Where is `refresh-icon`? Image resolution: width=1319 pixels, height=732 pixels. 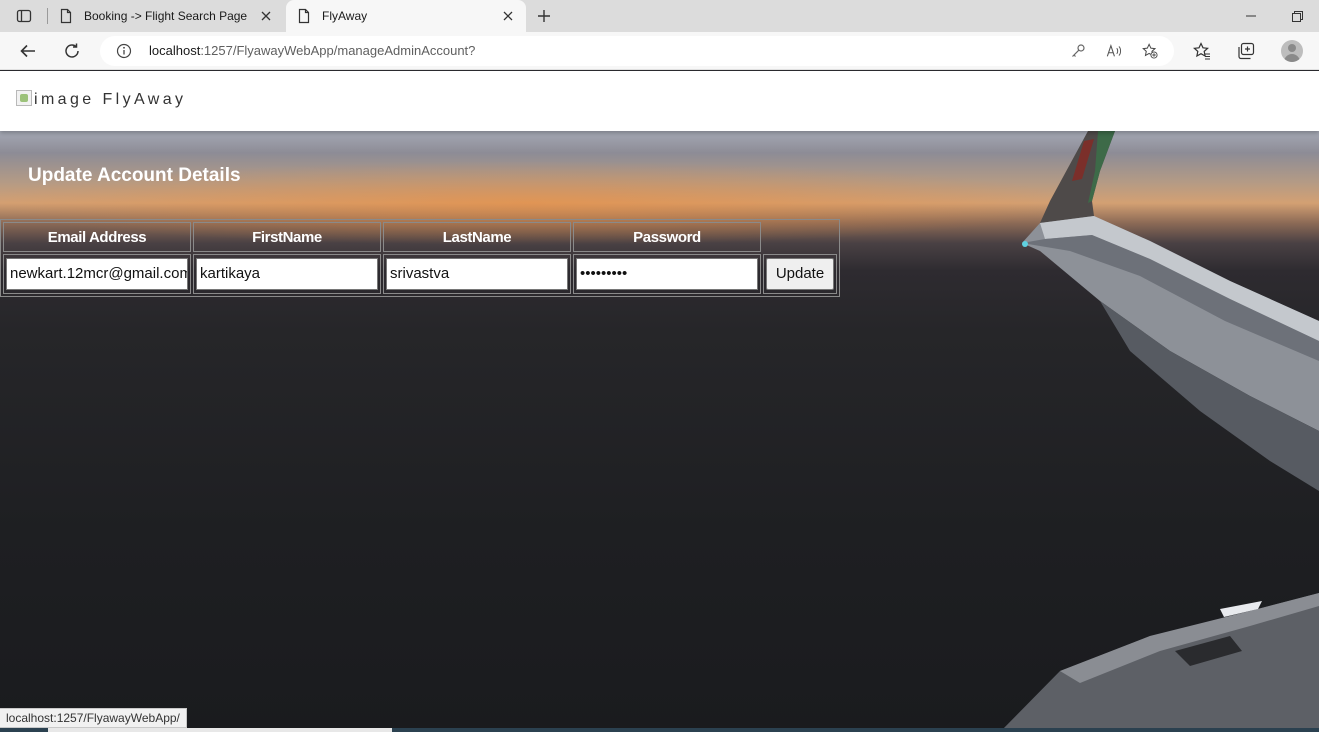 refresh-icon is located at coordinates (72, 50).